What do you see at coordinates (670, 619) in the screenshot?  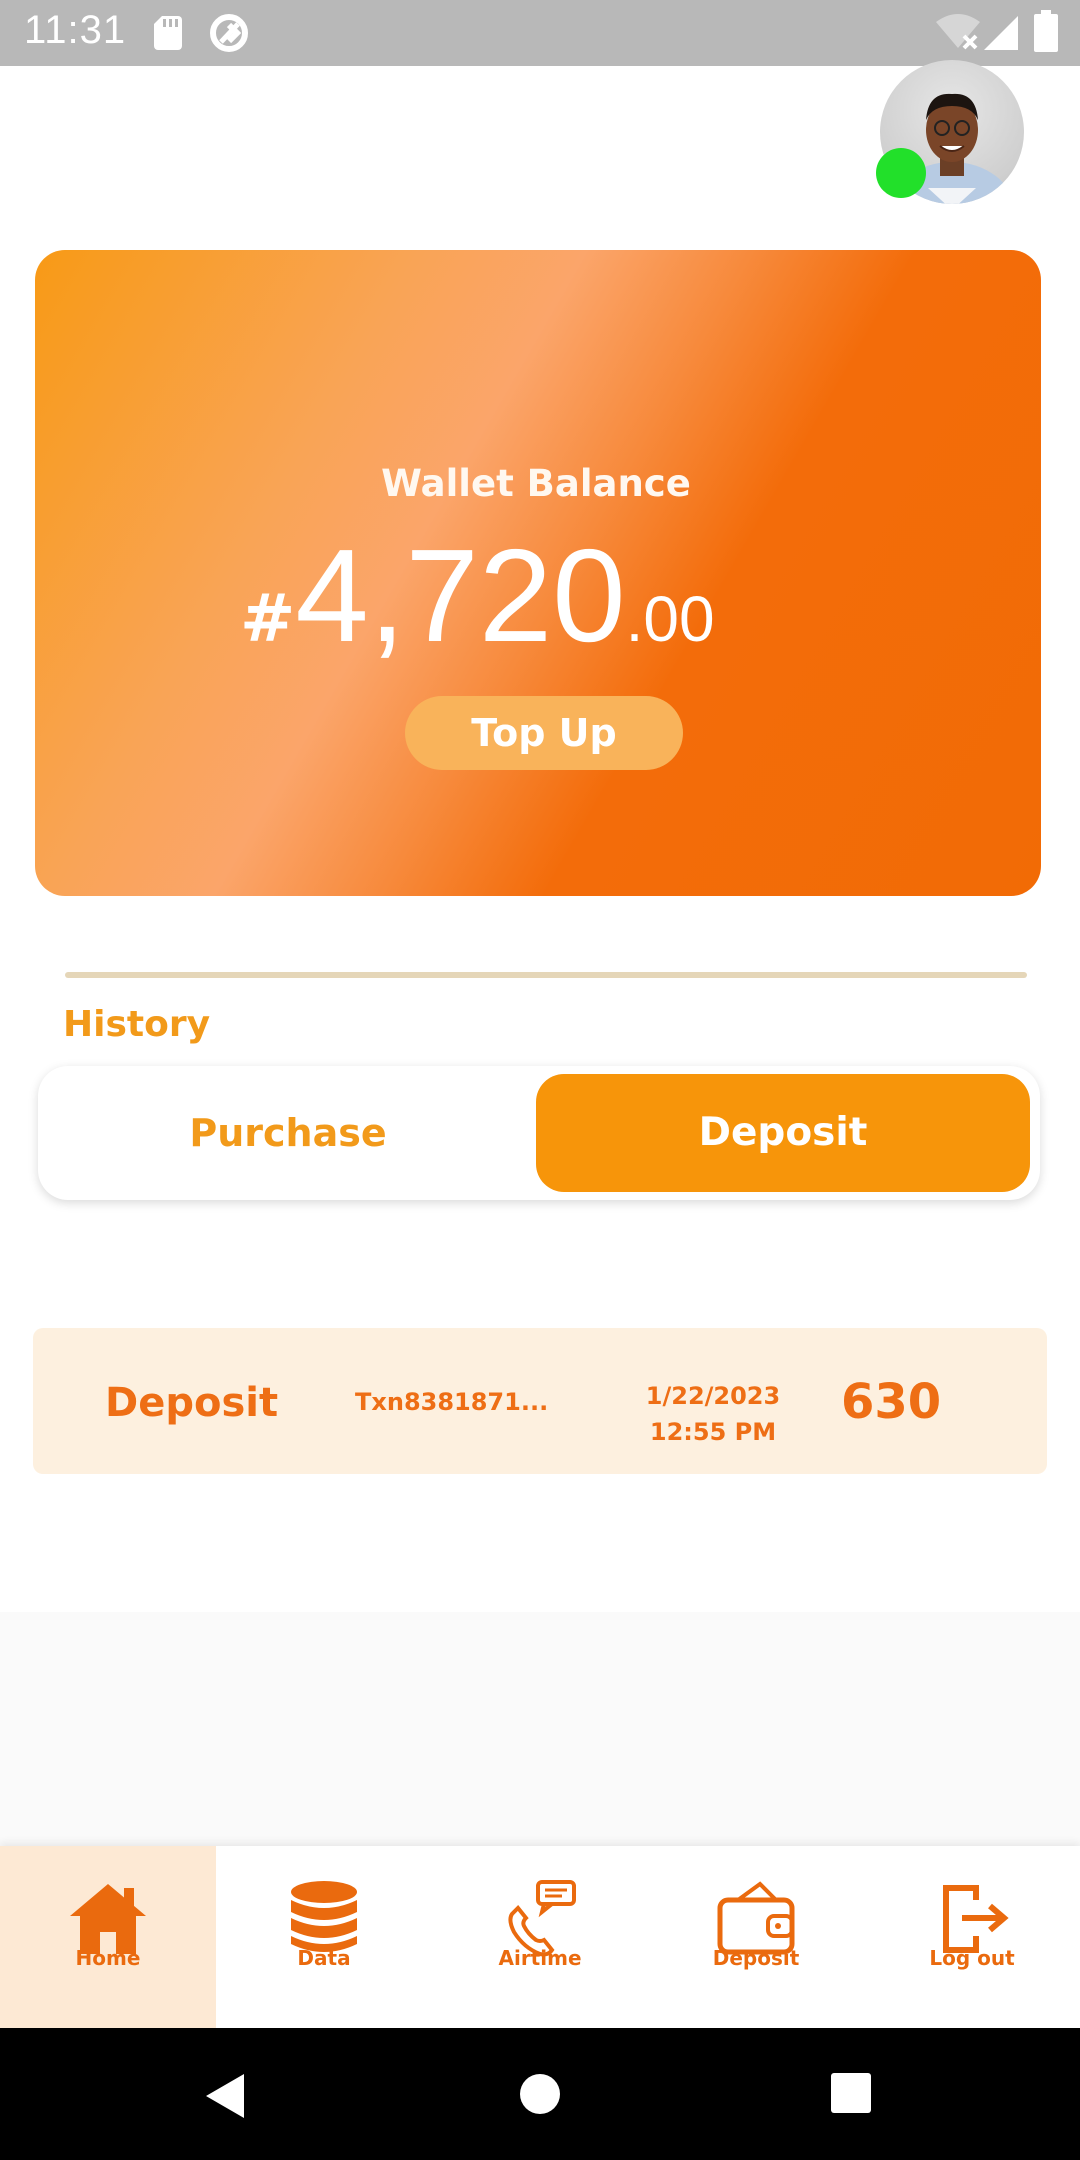 I see `balance-decimal: .00` at bounding box center [670, 619].